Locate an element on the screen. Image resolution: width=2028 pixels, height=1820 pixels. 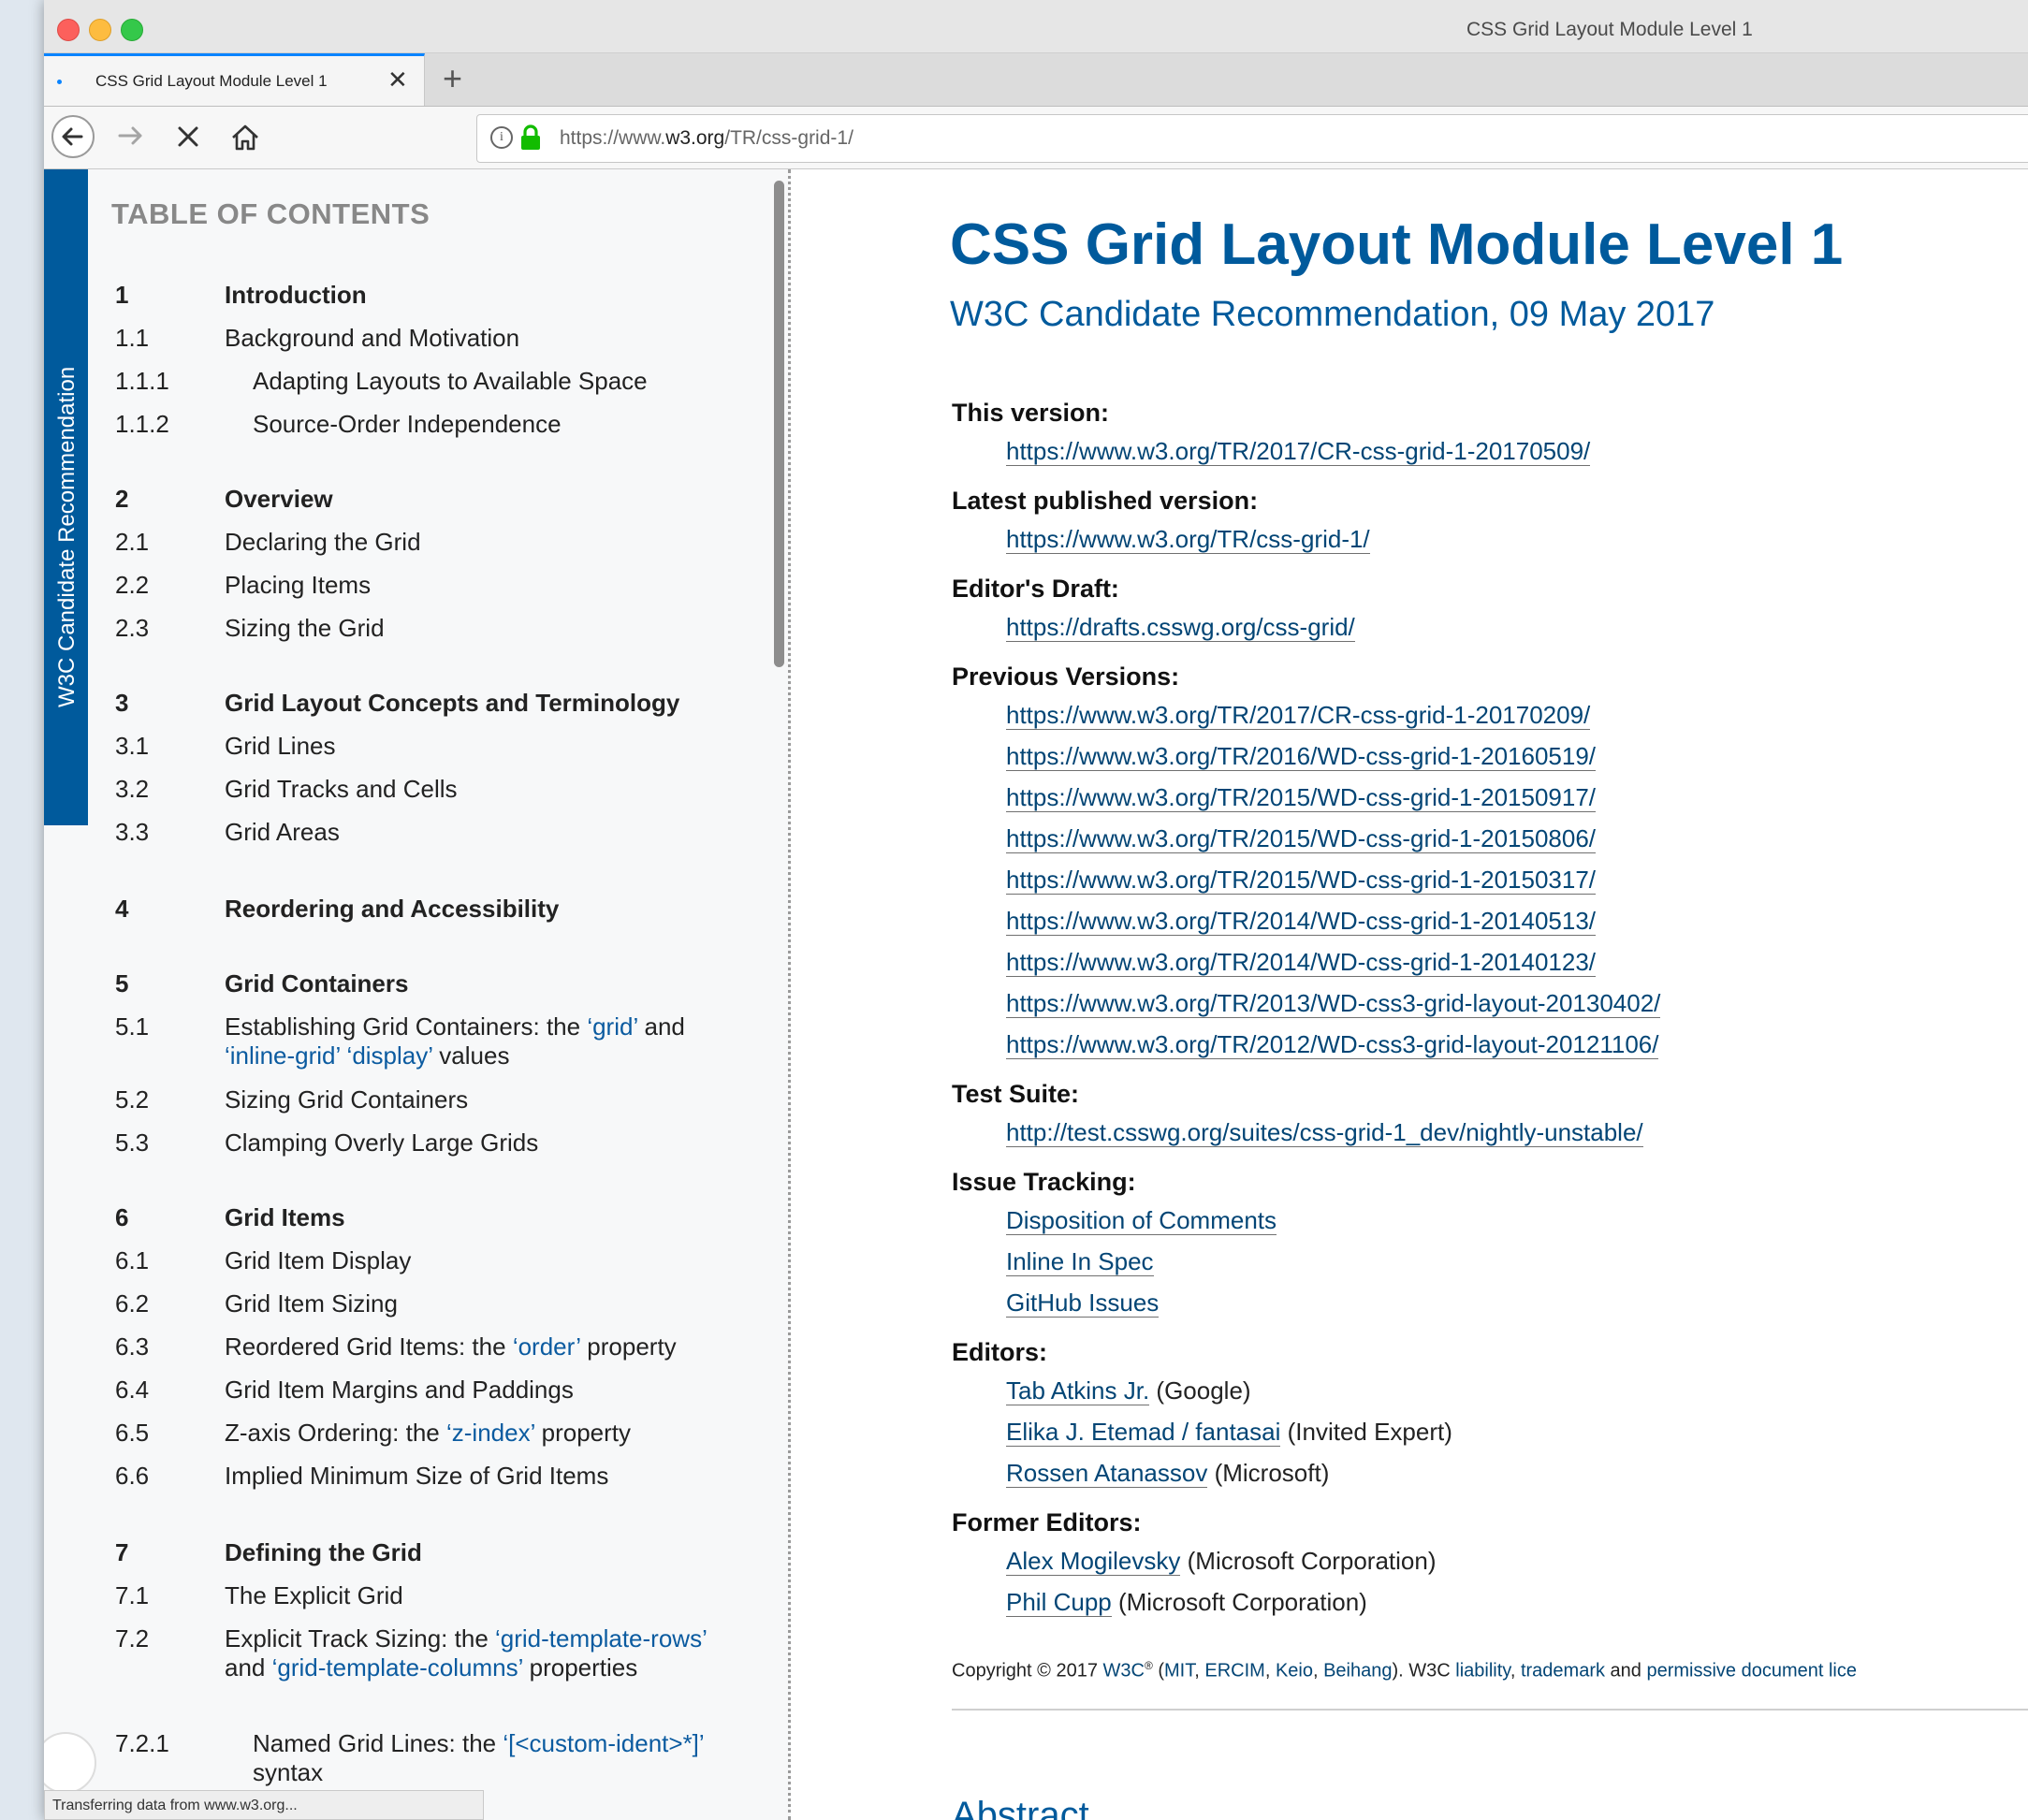
affiliation: (Microsoft) is located at coordinates (1268, 1473).